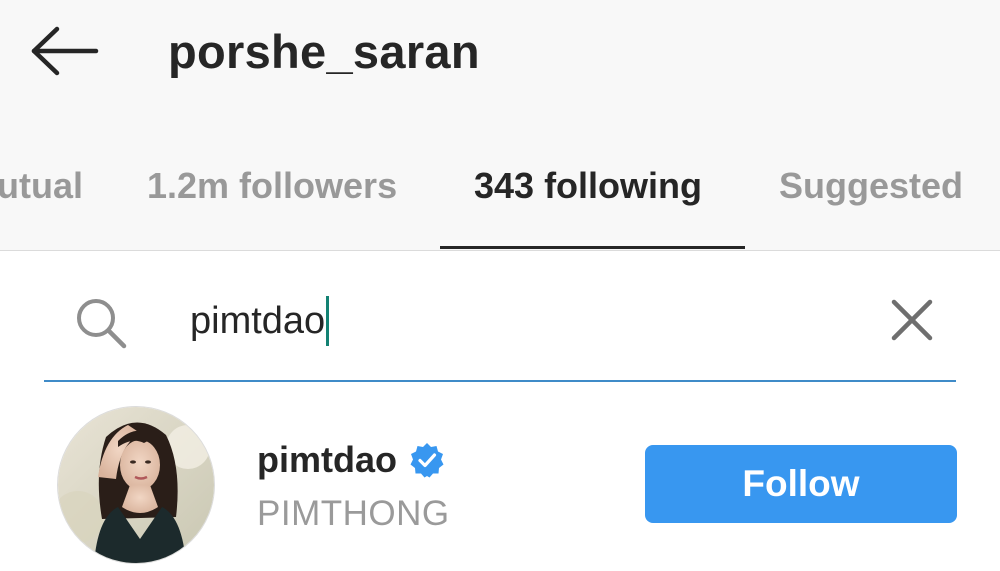 The width and height of the screenshot is (1000, 571). I want to click on tab-suggested: Suggested, so click(877, 200).